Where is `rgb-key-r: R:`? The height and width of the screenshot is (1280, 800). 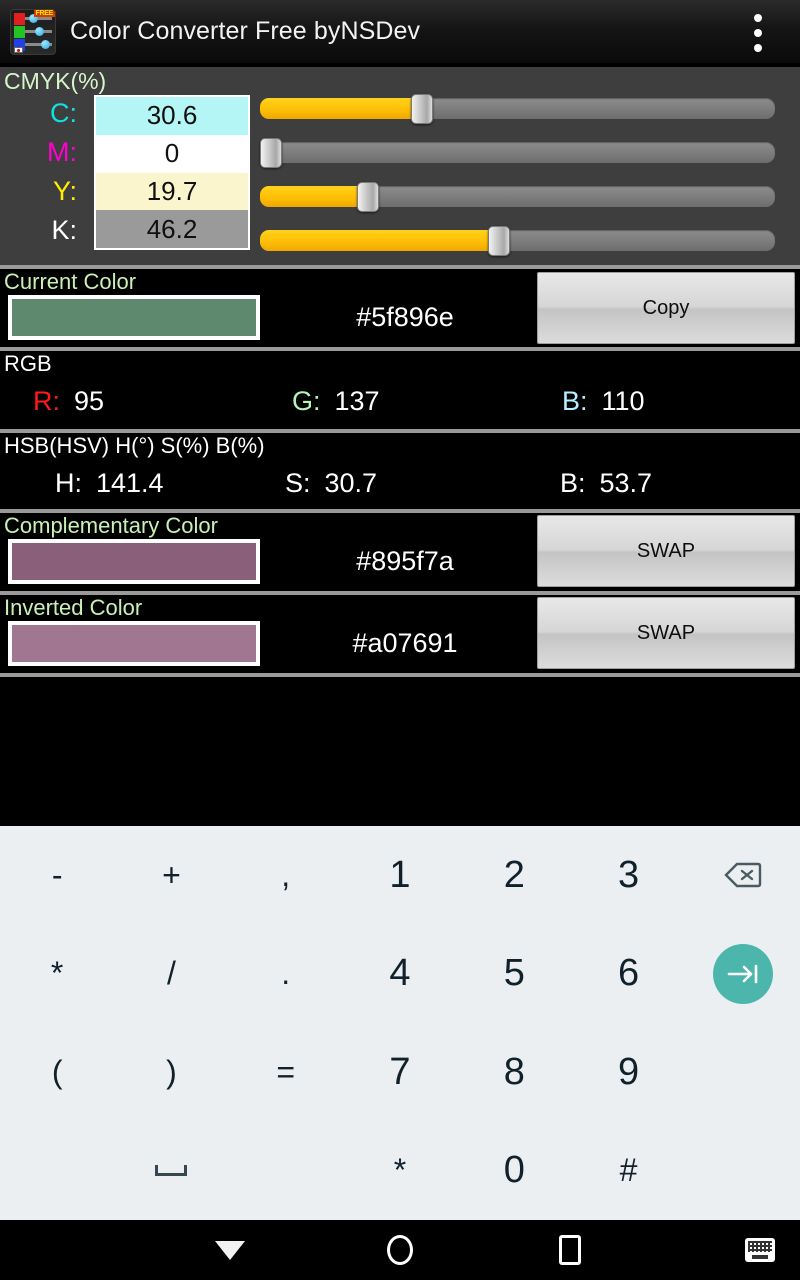 rgb-key-r: R: is located at coordinates (46, 400).